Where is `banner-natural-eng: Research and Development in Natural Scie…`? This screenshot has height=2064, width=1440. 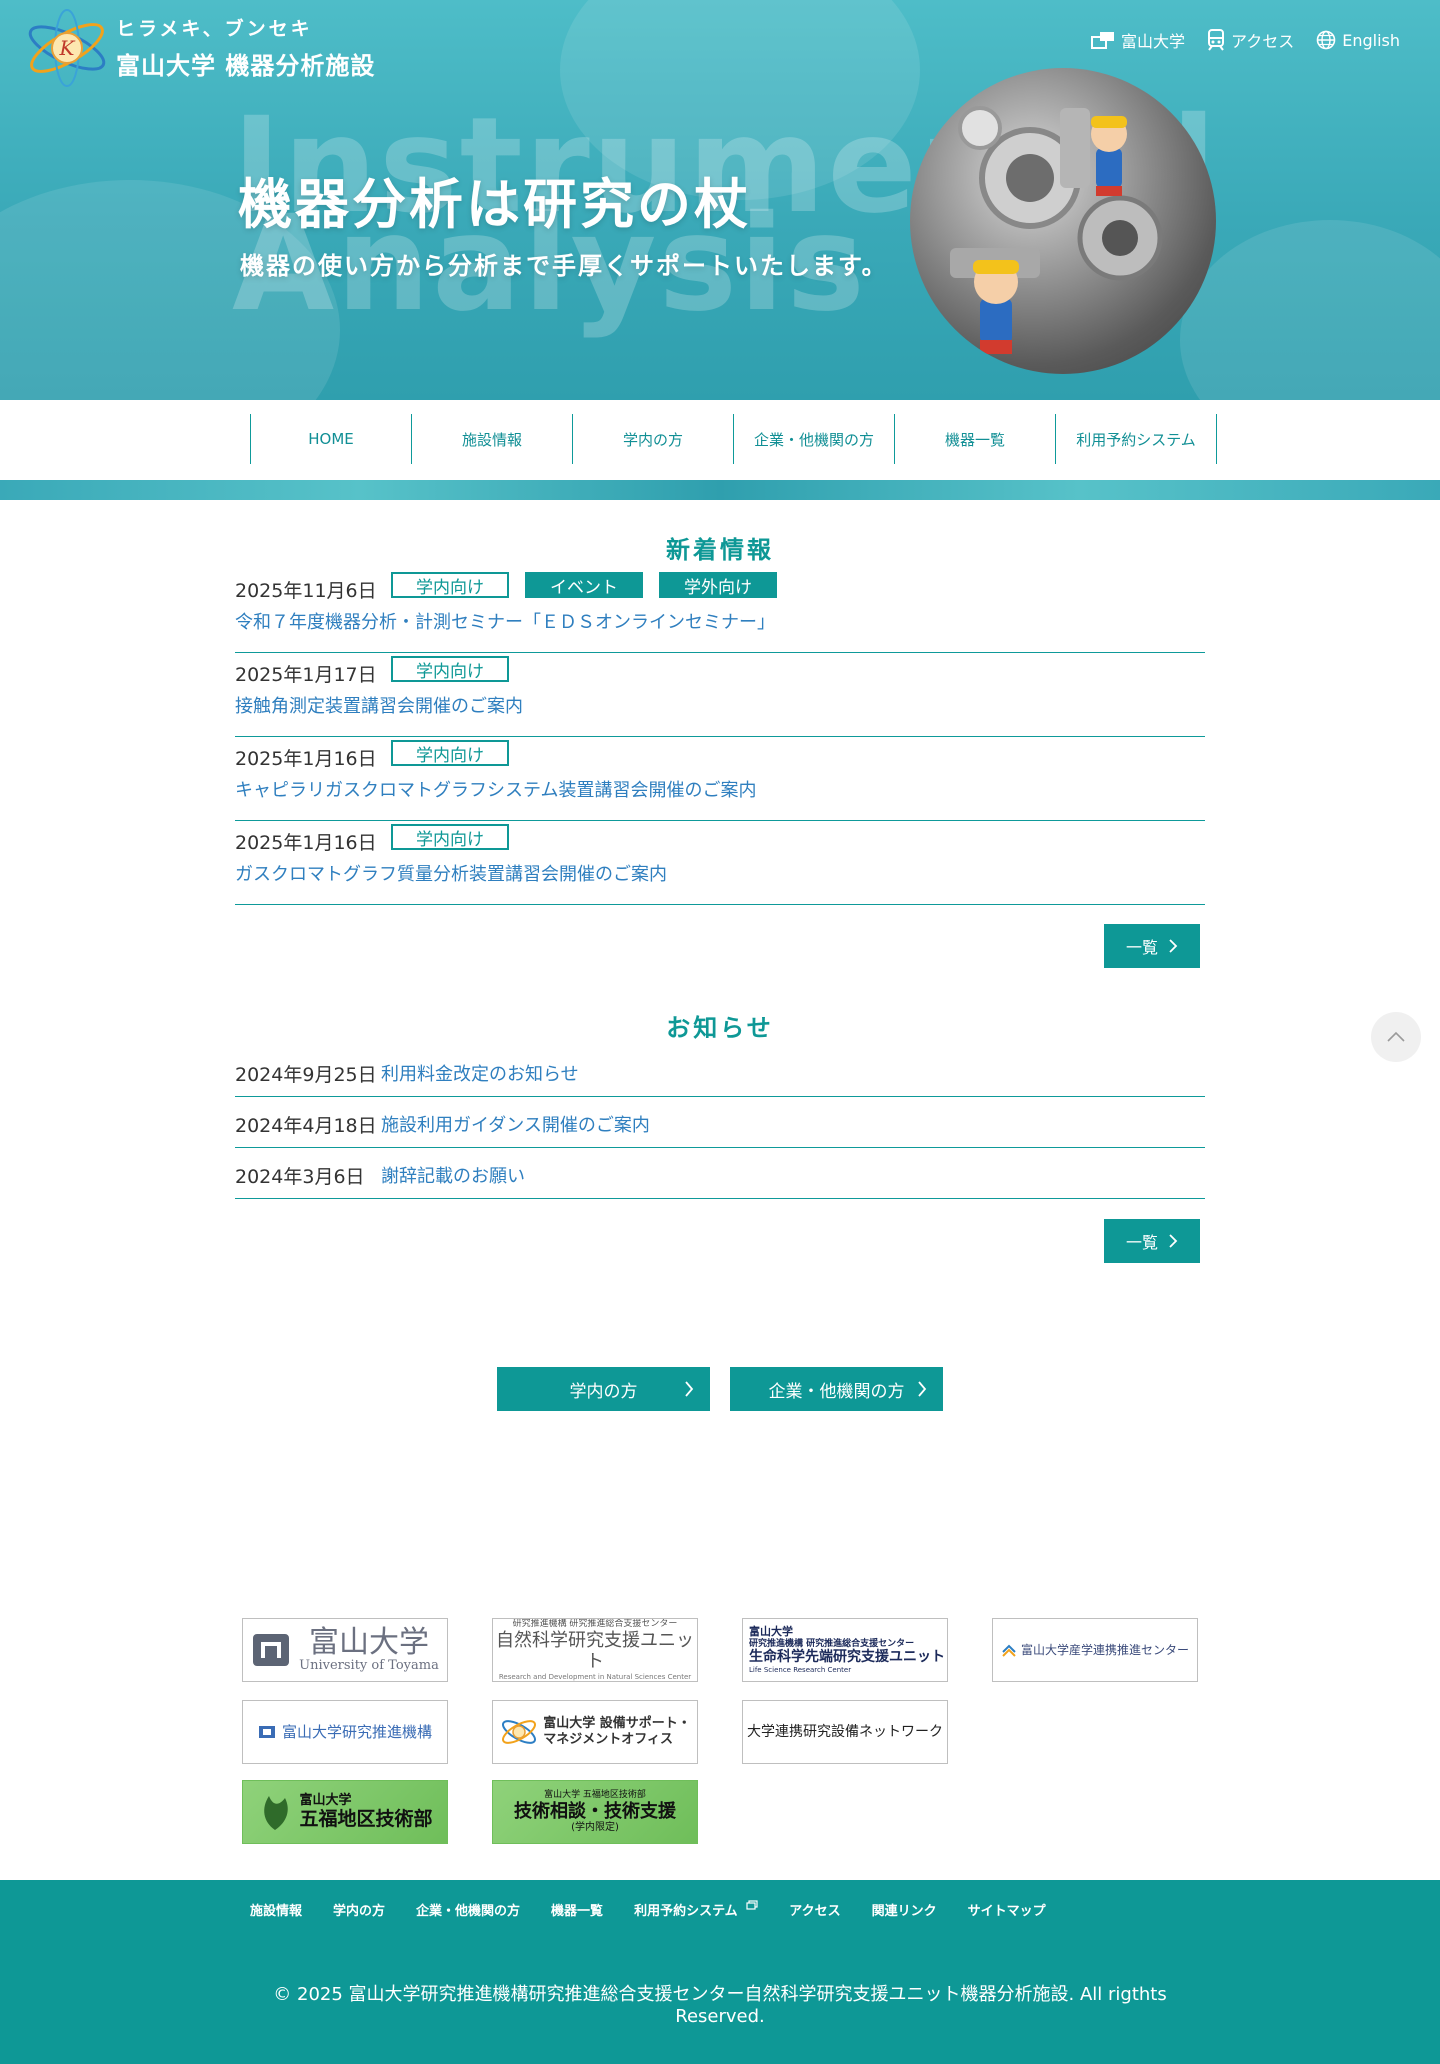 banner-natural-eng: Research and Development in Natural Scie… is located at coordinates (595, 1676).